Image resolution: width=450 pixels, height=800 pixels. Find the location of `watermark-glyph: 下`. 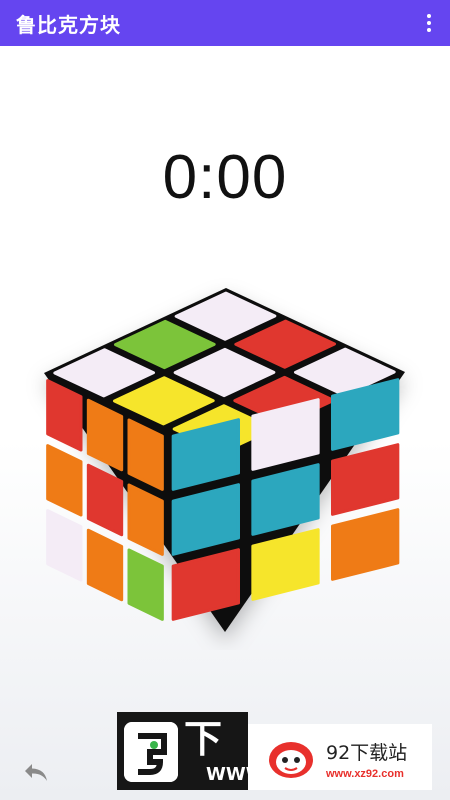

watermark-glyph: 下 is located at coordinates (203, 739).